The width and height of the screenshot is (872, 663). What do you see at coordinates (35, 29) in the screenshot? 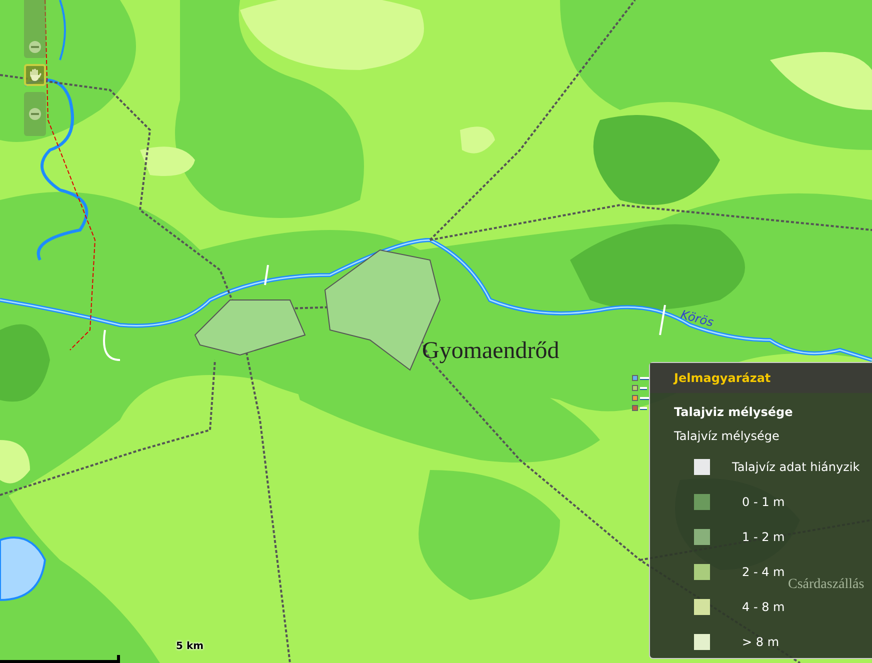
I see `zoom-slider` at bounding box center [35, 29].